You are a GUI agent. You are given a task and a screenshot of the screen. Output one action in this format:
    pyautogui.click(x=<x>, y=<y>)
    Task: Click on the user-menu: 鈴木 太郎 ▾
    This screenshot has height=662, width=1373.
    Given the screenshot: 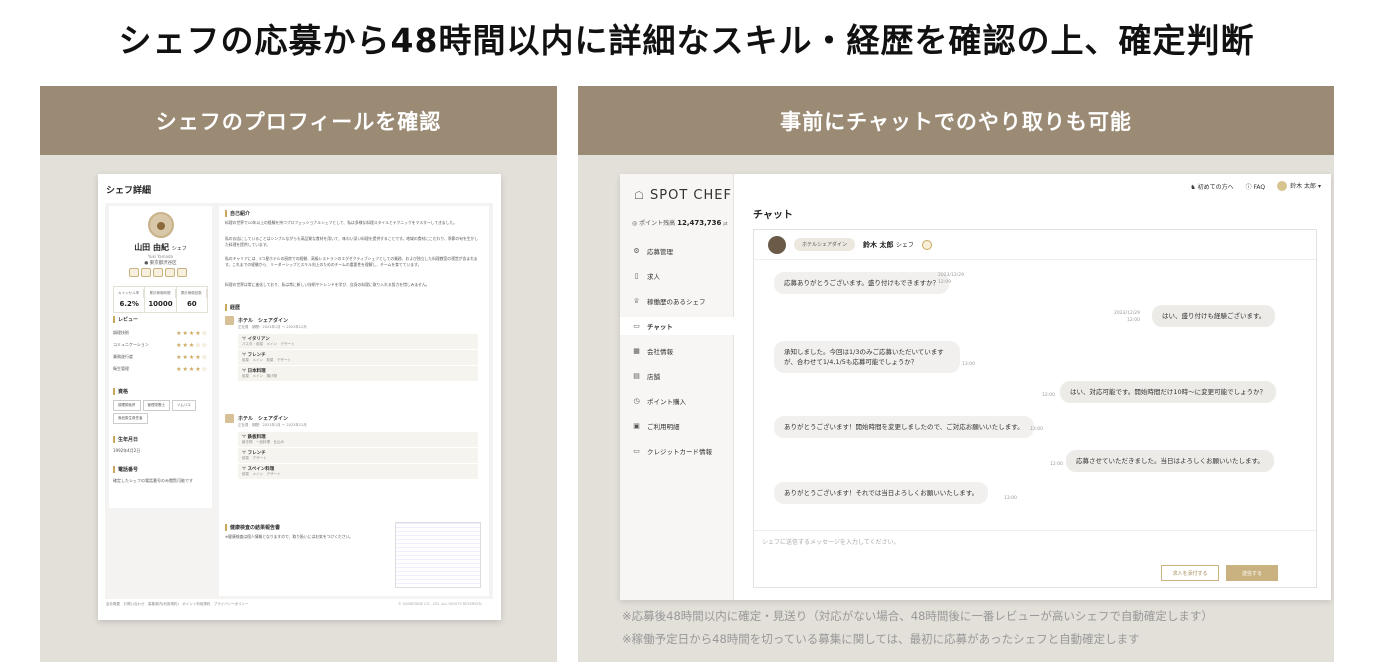 What is the action you would take?
    pyautogui.click(x=1299, y=186)
    